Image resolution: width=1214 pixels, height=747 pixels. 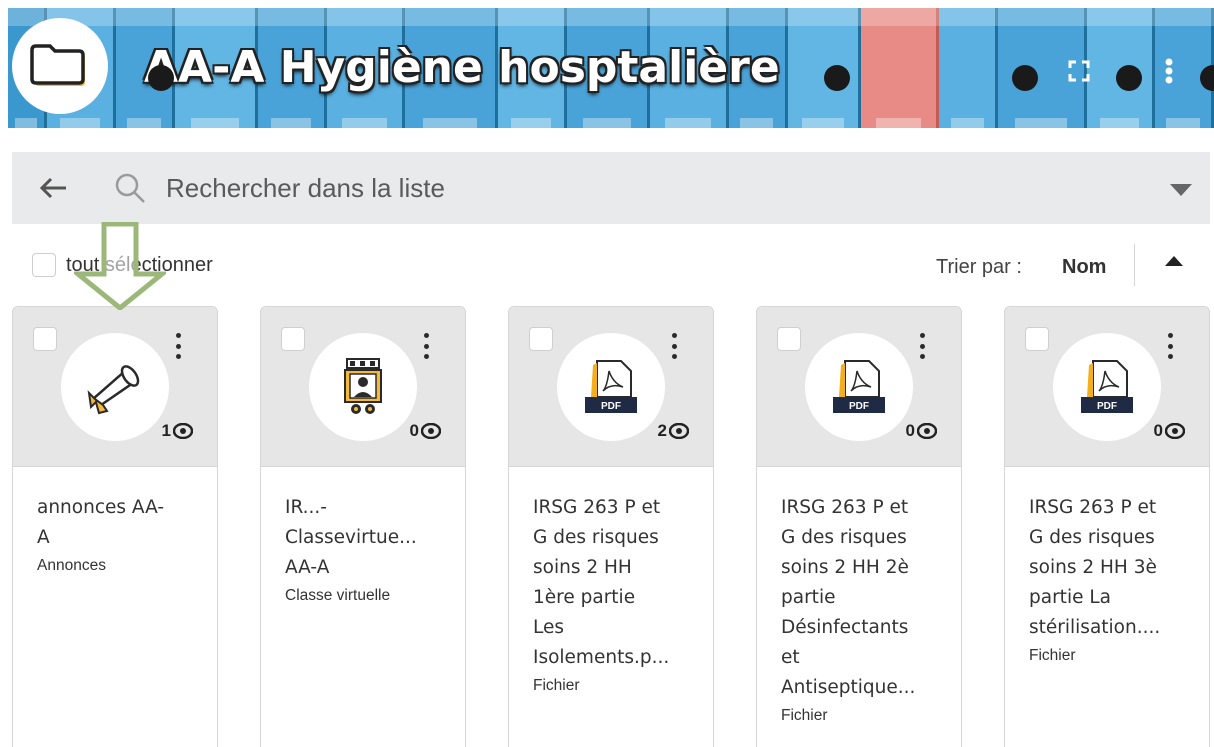 I want to click on search-options-dropdown, so click(x=1181, y=190).